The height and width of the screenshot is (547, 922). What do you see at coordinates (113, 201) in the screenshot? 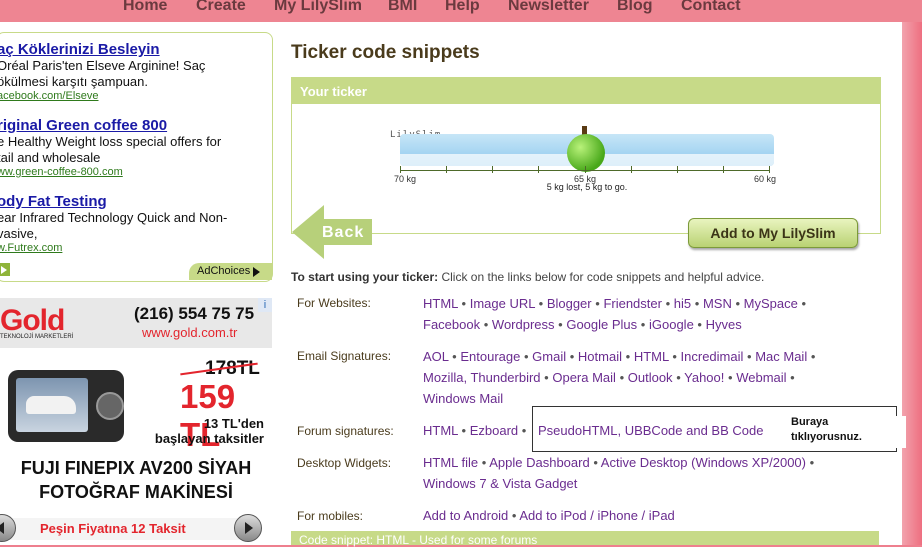
I see `ad-title: ody Fat Testing` at bounding box center [113, 201].